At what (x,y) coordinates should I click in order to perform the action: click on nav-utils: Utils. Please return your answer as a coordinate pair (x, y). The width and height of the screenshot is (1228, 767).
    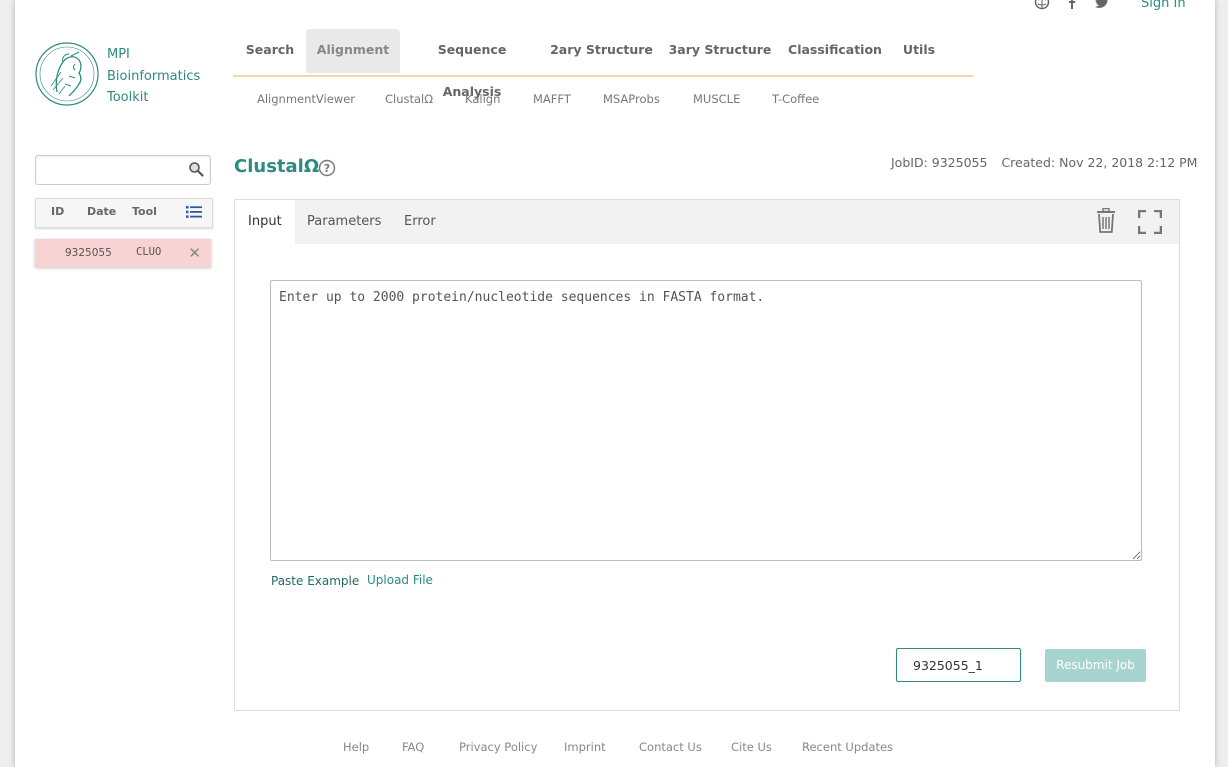
    Looking at the image, I should click on (919, 51).